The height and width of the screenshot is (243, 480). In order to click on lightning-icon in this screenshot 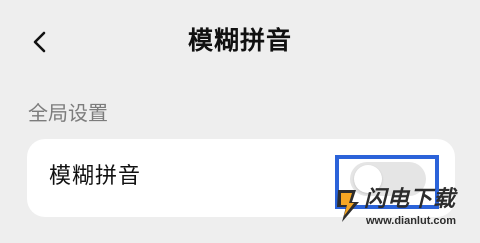, I will do `click(348, 206)`.